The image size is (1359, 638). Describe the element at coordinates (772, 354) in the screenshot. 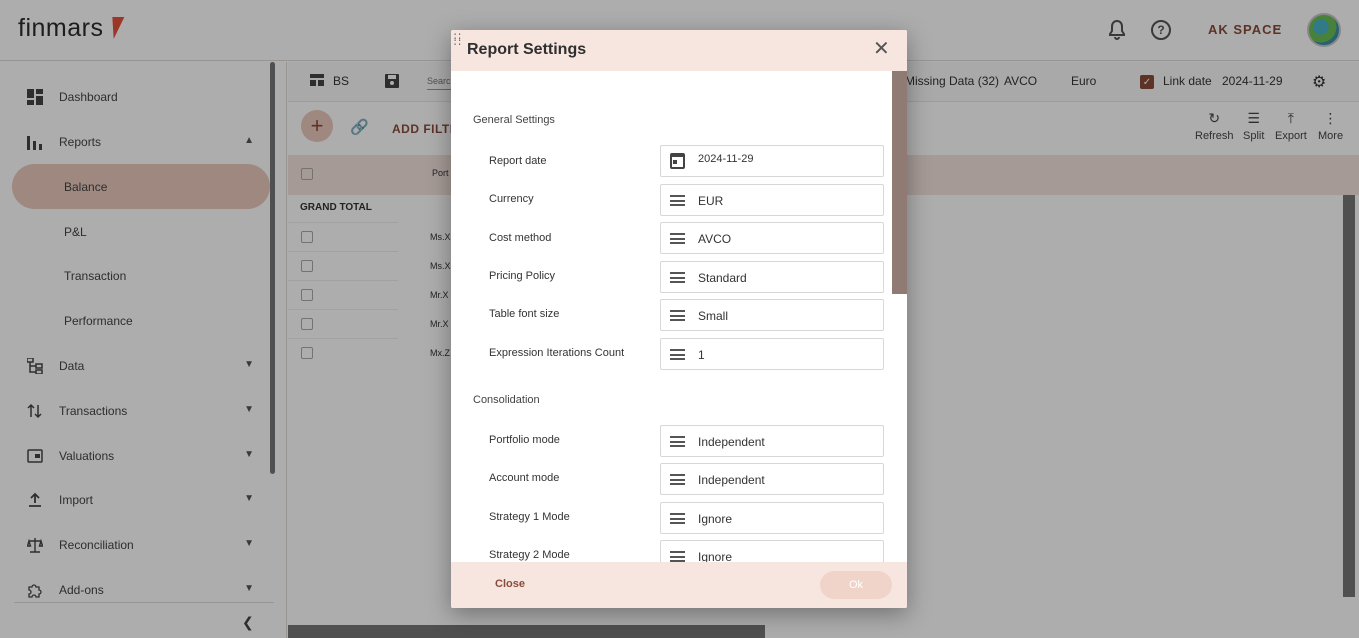

I see `expression-iterations-field: 1` at that location.